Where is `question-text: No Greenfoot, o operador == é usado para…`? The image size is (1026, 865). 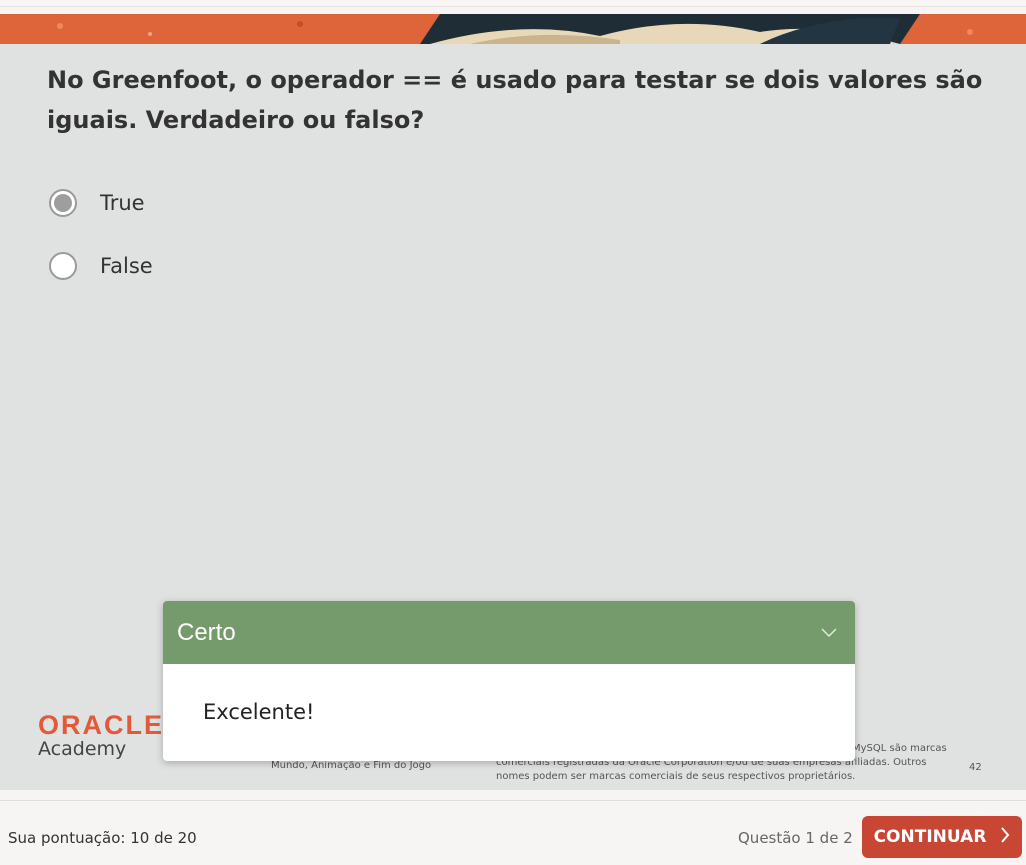 question-text: No Greenfoot, o operador == é usado para… is located at coordinates (515, 100).